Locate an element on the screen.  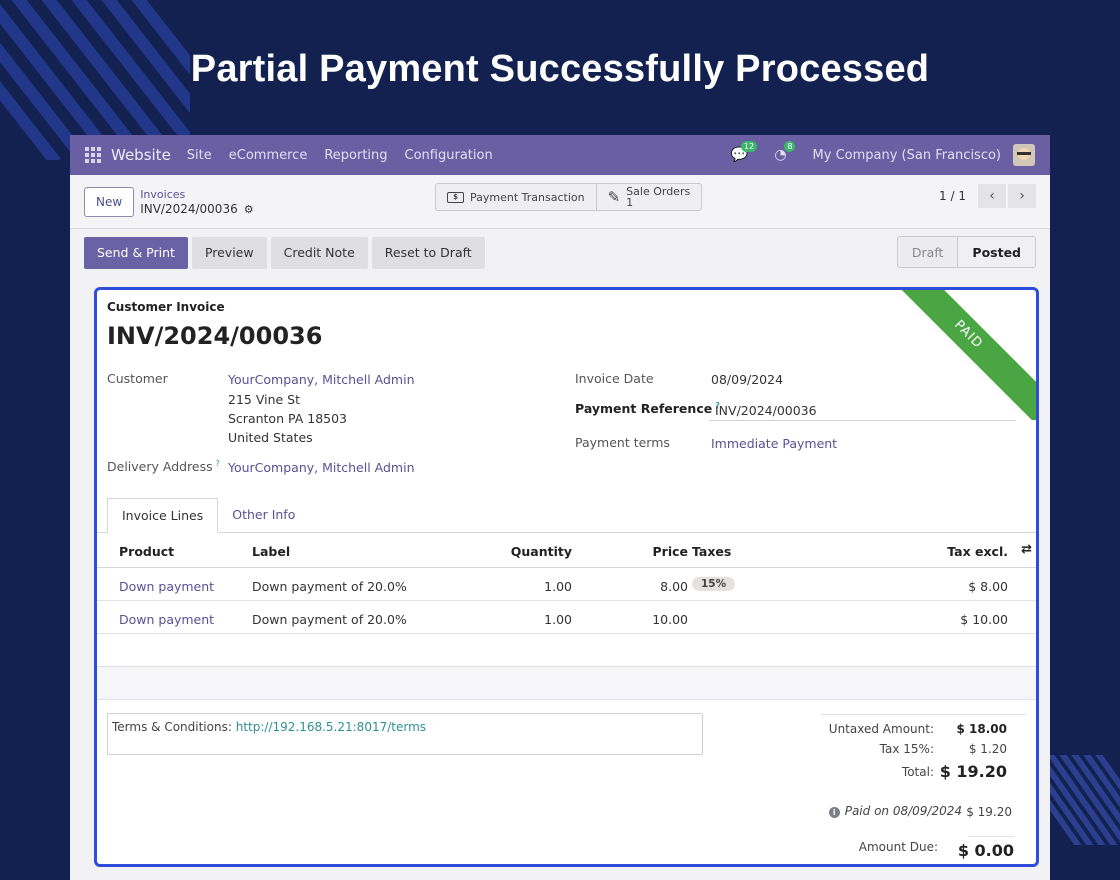
untaxed-amount-label: Untaxed Amount: is located at coordinates (881, 729).